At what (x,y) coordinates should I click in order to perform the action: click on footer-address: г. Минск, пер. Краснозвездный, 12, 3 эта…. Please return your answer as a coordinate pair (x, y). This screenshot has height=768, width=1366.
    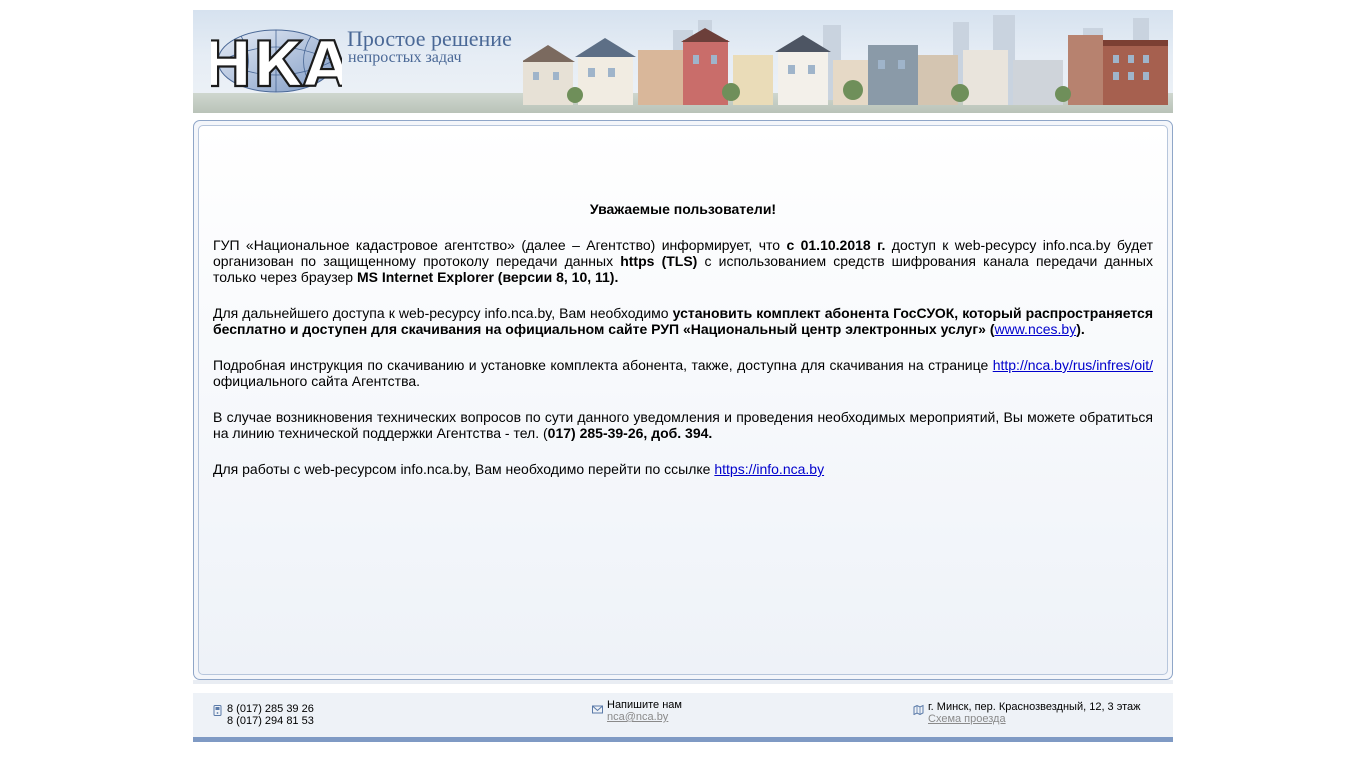
    Looking at the image, I should click on (1027, 713).